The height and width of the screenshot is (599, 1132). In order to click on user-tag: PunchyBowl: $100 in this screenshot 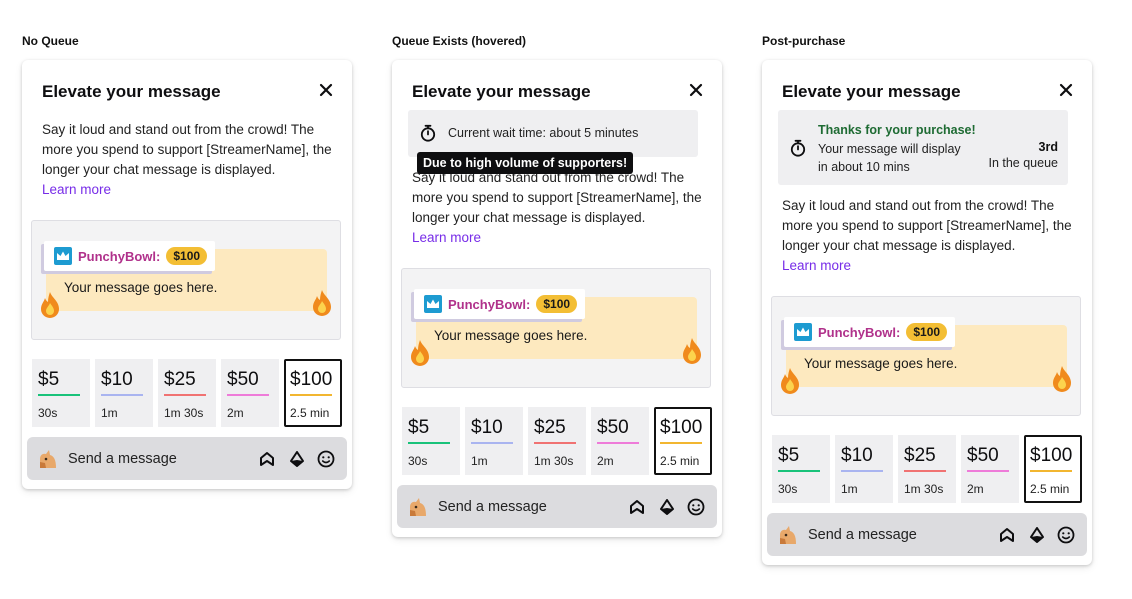, I will do `click(130, 256)`.